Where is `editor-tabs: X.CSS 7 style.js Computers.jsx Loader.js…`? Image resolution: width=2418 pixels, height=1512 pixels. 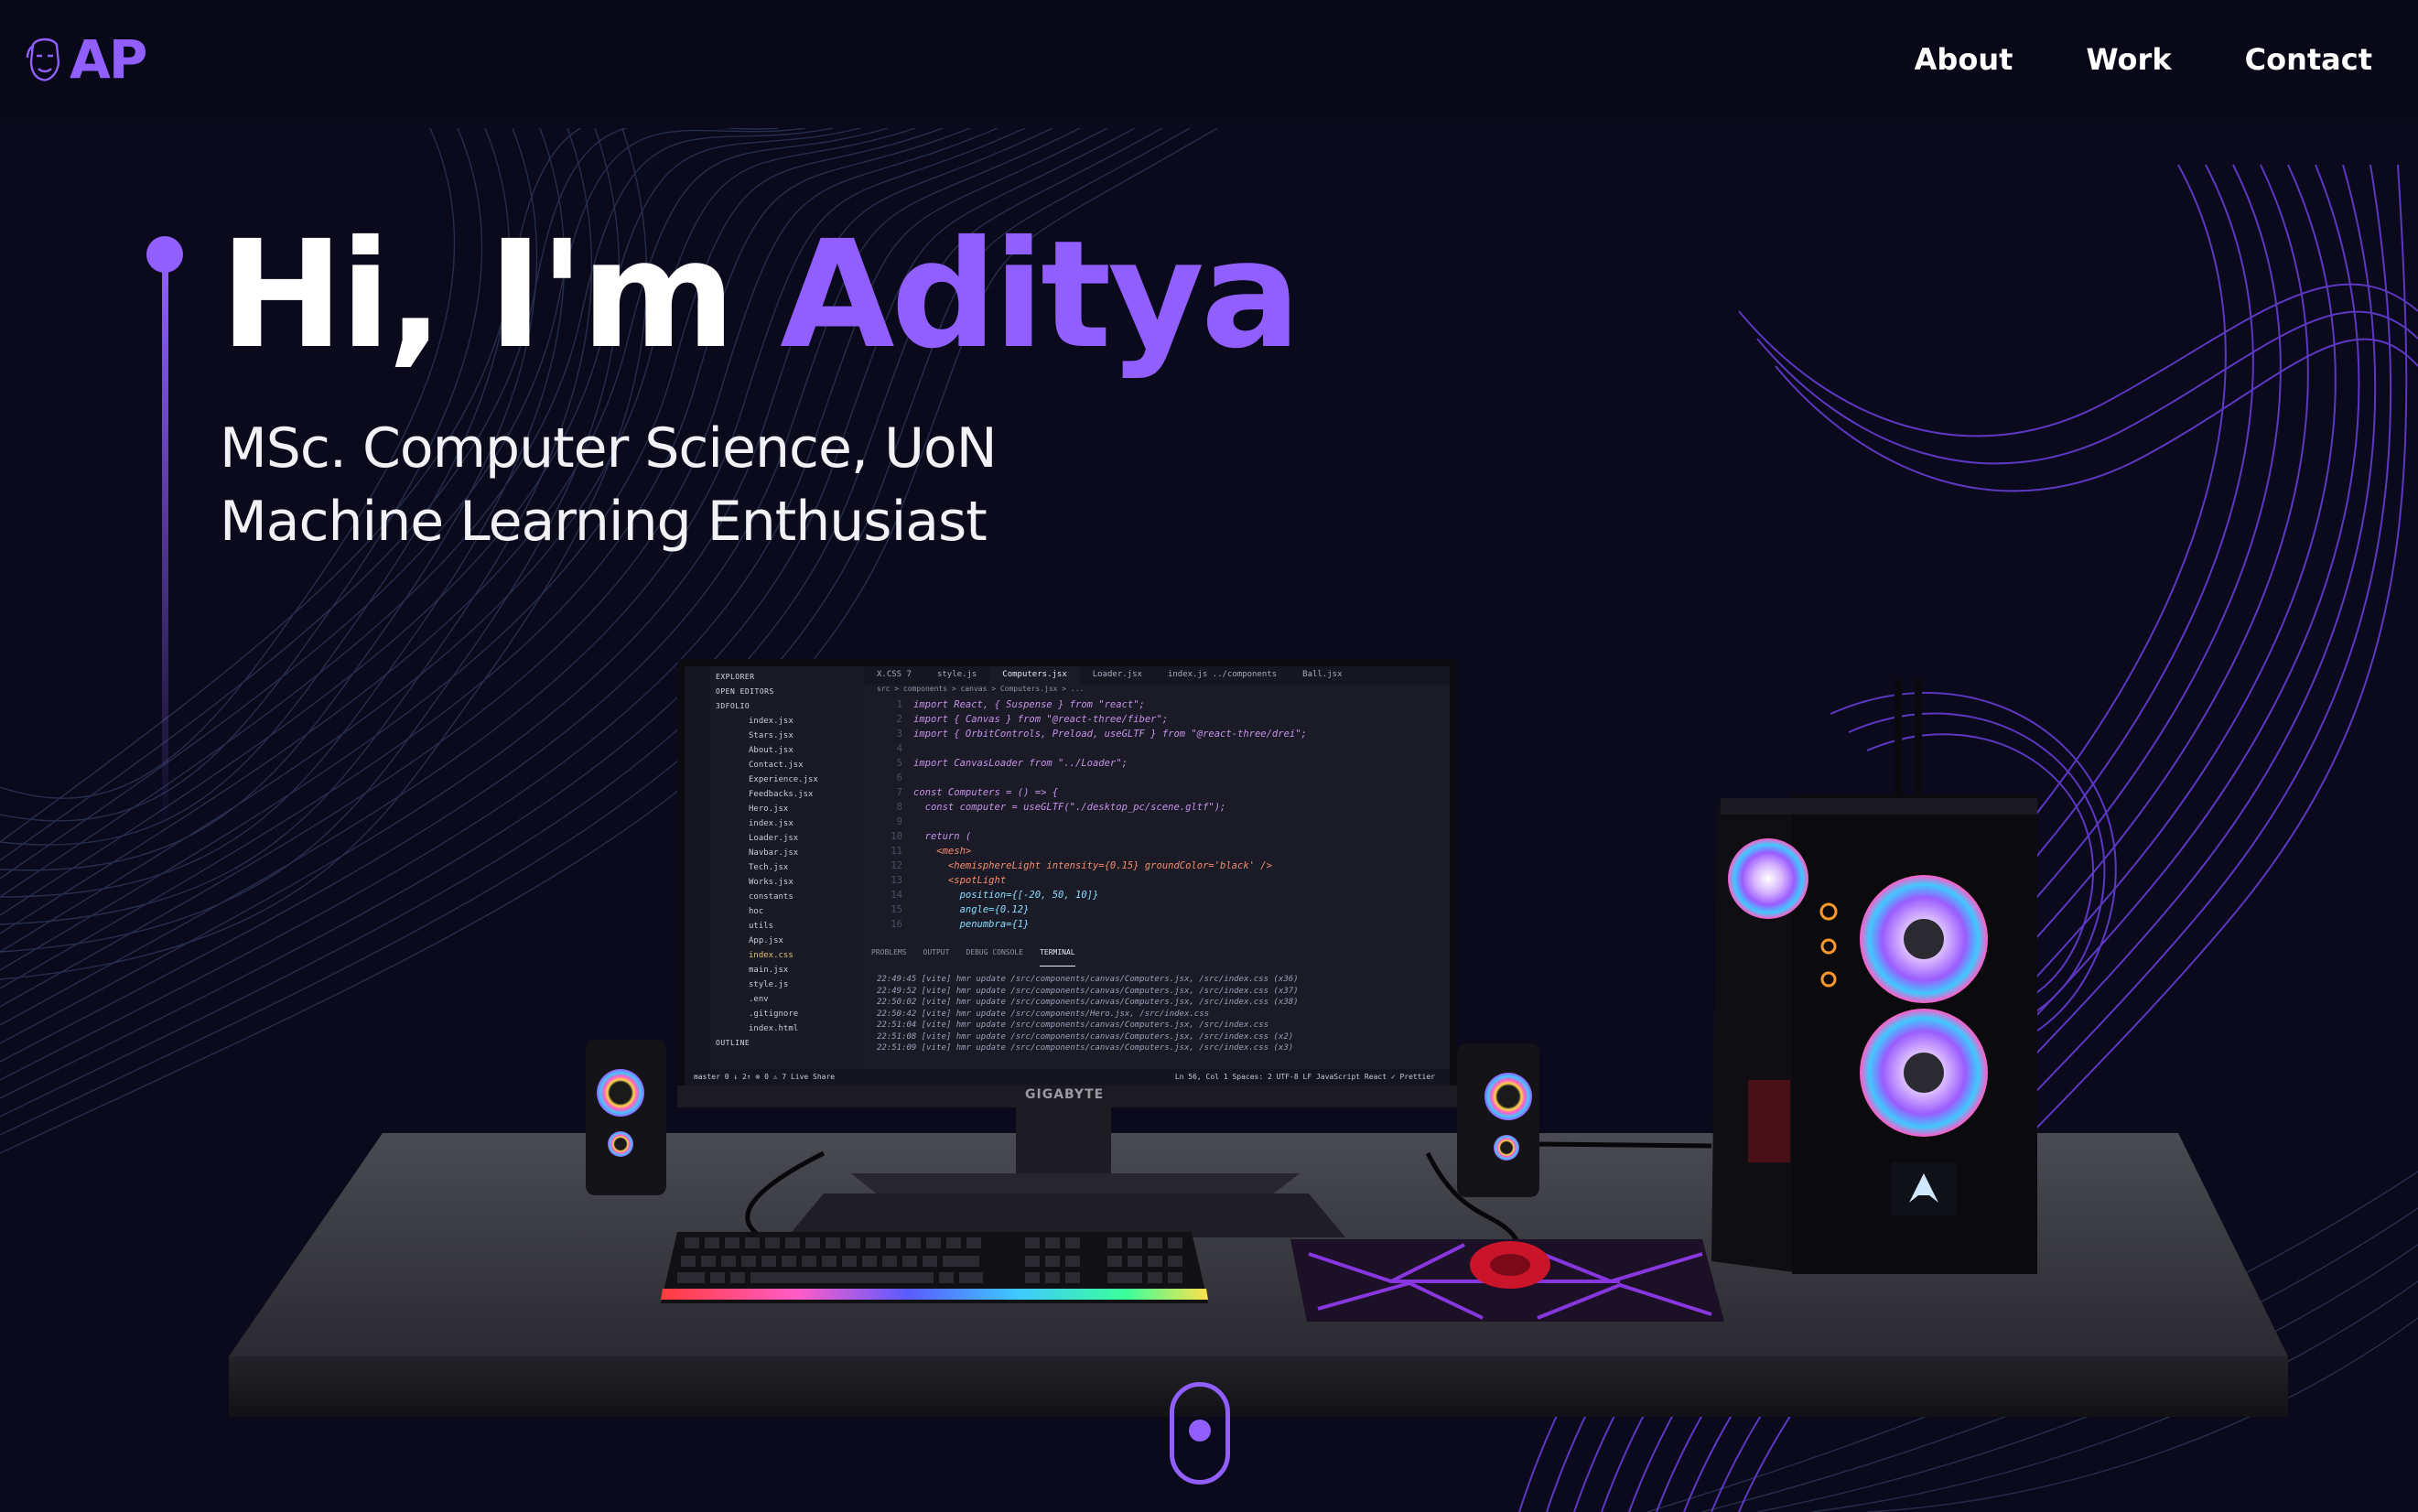
editor-tabs: X.CSS 7 style.js Computers.jsx Loader.js… is located at coordinates (1157, 675).